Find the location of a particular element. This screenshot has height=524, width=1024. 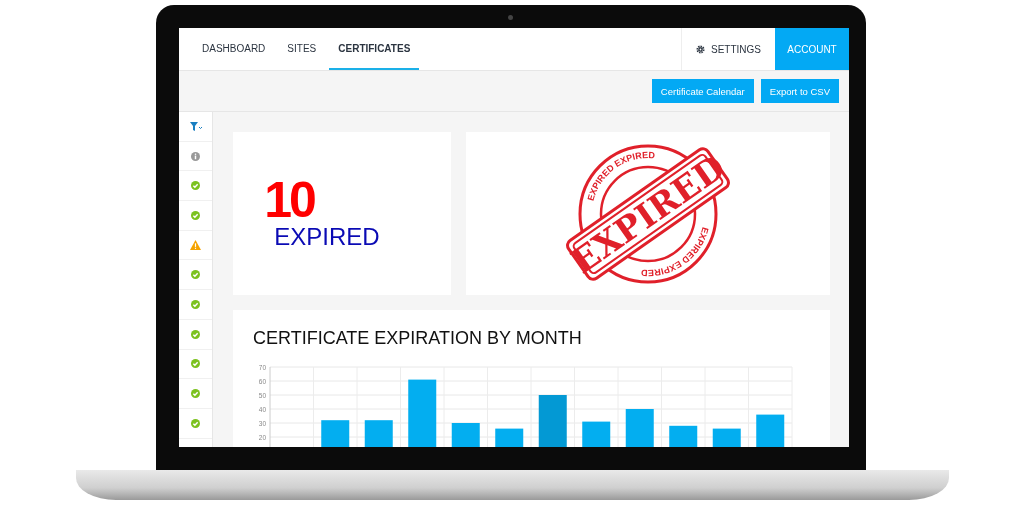

expired-label: EXPIRED is located at coordinates (327, 236).